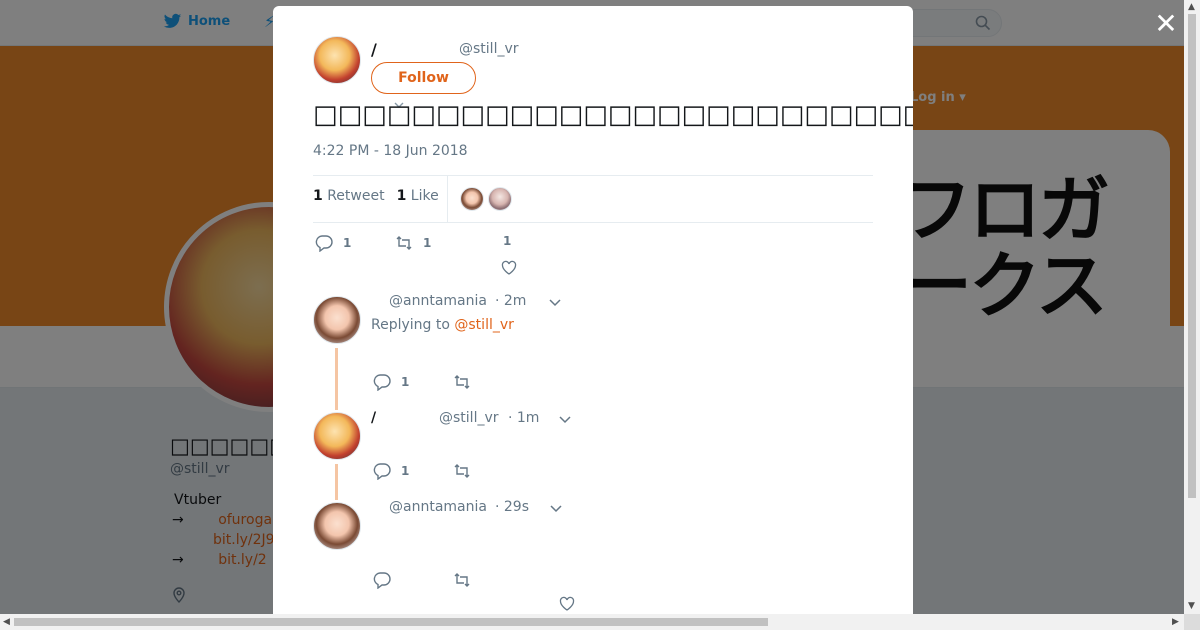 Image resolution: width=1200 pixels, height=630 pixels. Describe the element at coordinates (318, 196) in the screenshot. I see `retweets-count: 1` at that location.